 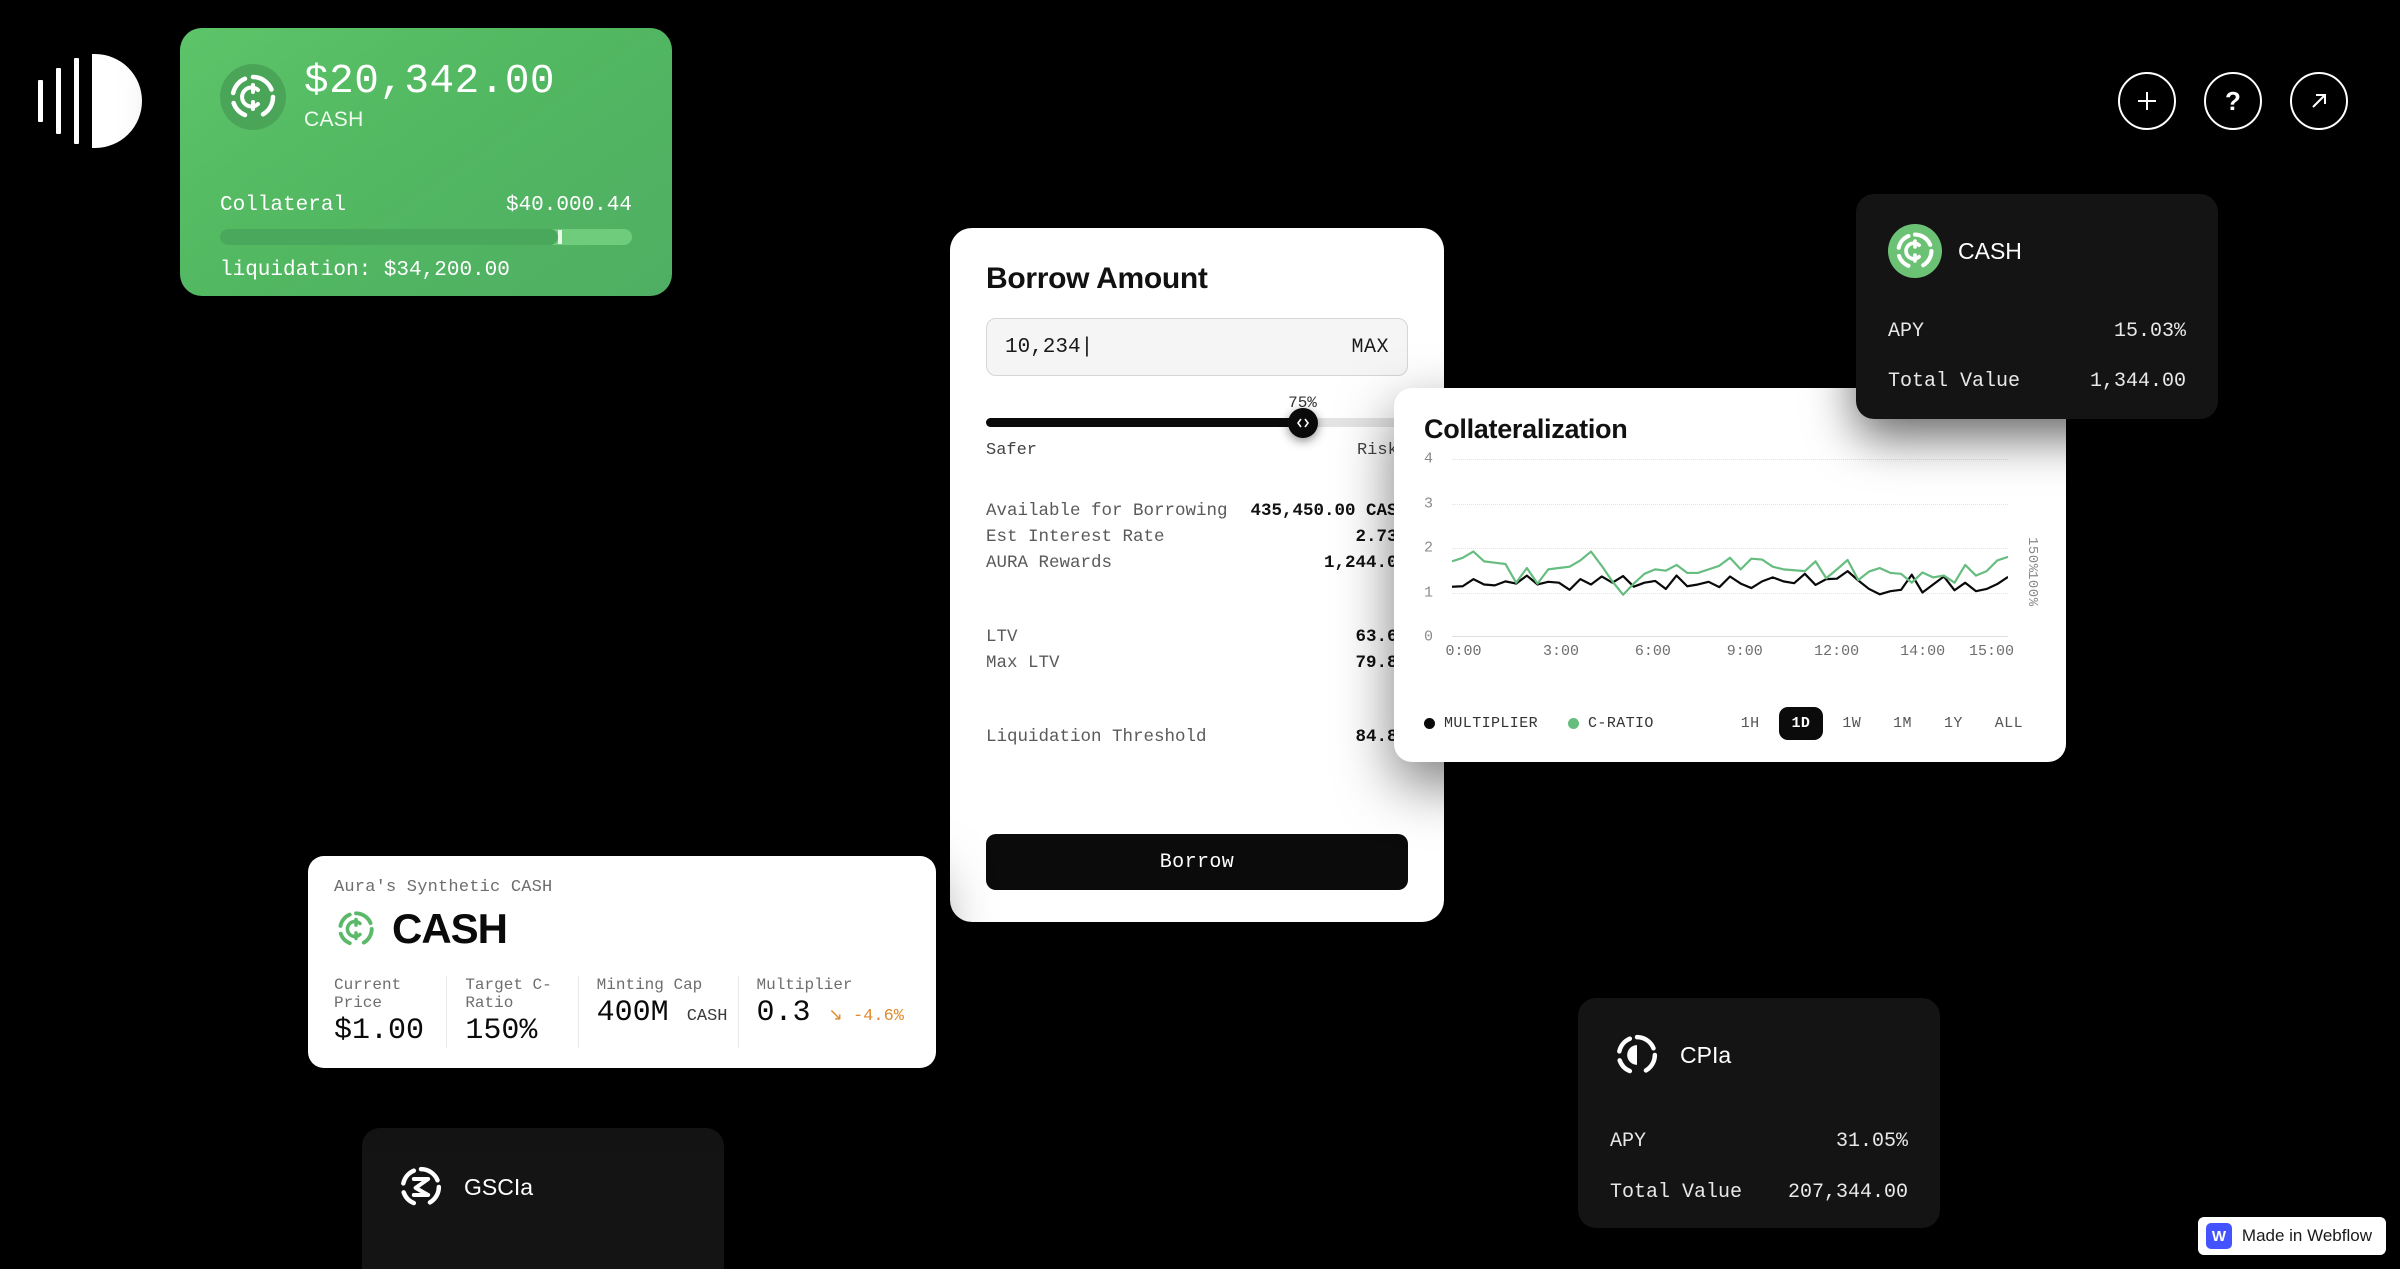 I want to click on top-action-bar: ?, so click(x=2233, y=101).